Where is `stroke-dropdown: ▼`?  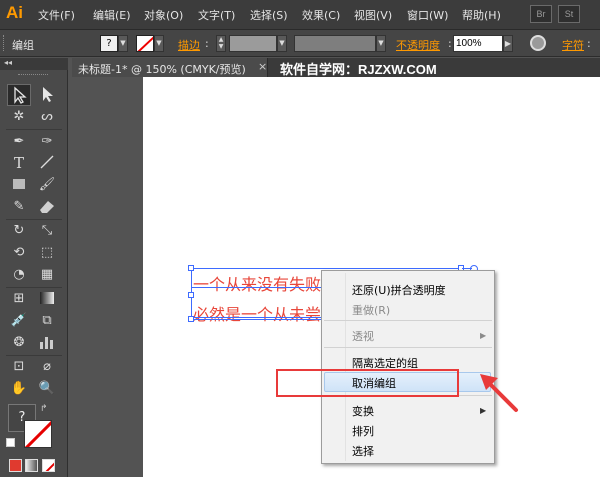 stroke-dropdown: ▼ is located at coordinates (159, 43).